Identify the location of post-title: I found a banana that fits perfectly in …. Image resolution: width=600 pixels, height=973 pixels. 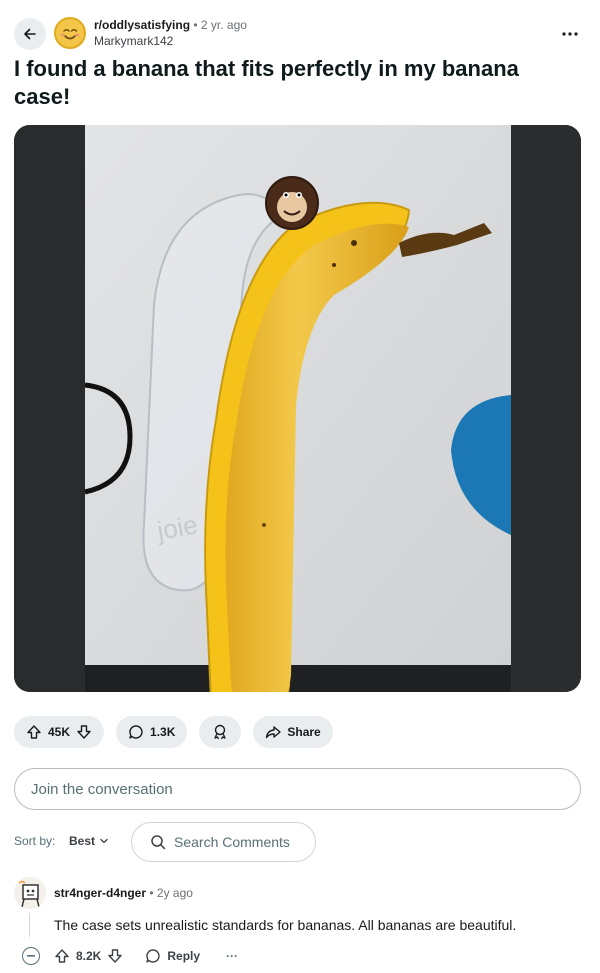
(294, 83).